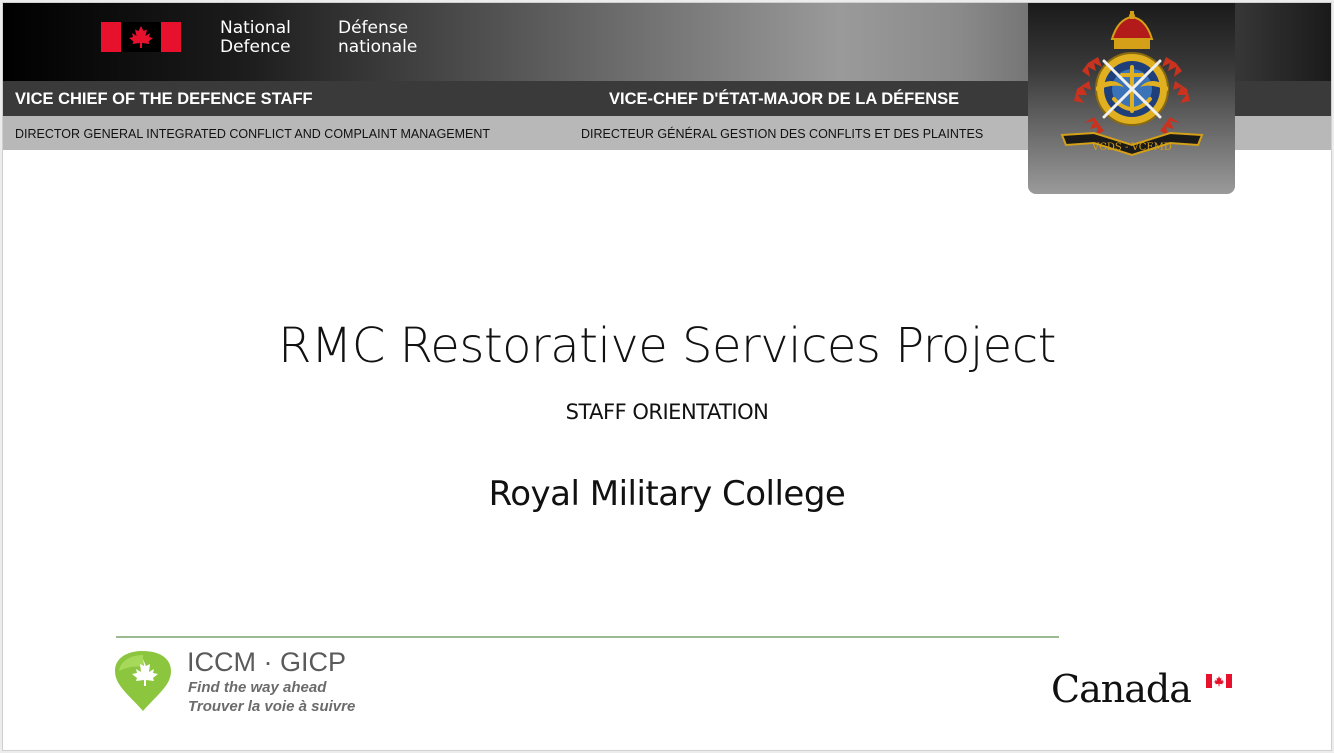 The width and height of the screenshot is (1334, 753). I want to click on vcds-crest-icon: VCDS - VCEMD, so click(1132, 84).